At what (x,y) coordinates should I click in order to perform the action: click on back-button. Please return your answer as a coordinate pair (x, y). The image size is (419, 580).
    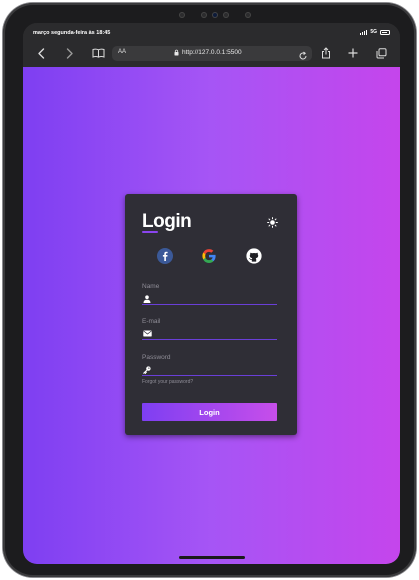
    Looking at the image, I should click on (41, 53).